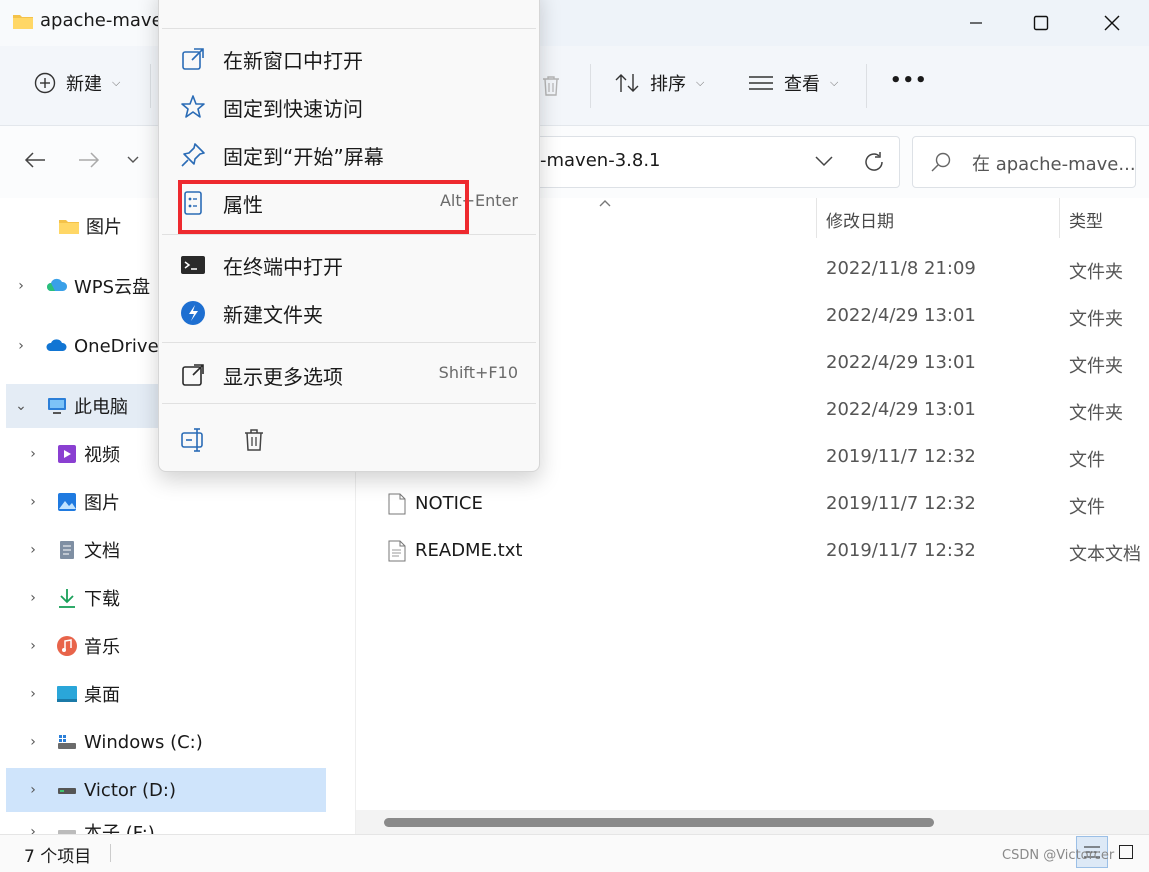 This screenshot has height=872, width=1149. Describe the element at coordinates (303, 157) in the screenshot. I see `menu-item-label: 固定到“开始”屏幕` at that location.